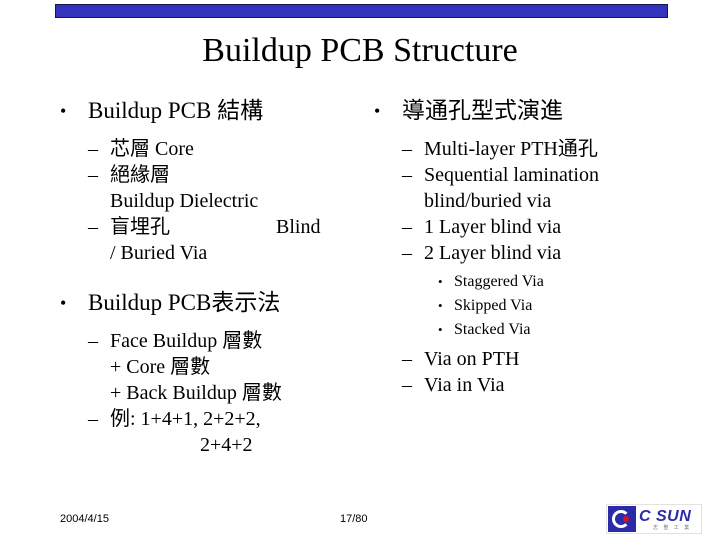  I want to click on left-item-example-text: 例: 1+4+1, 2+2+2,, so click(185, 419).